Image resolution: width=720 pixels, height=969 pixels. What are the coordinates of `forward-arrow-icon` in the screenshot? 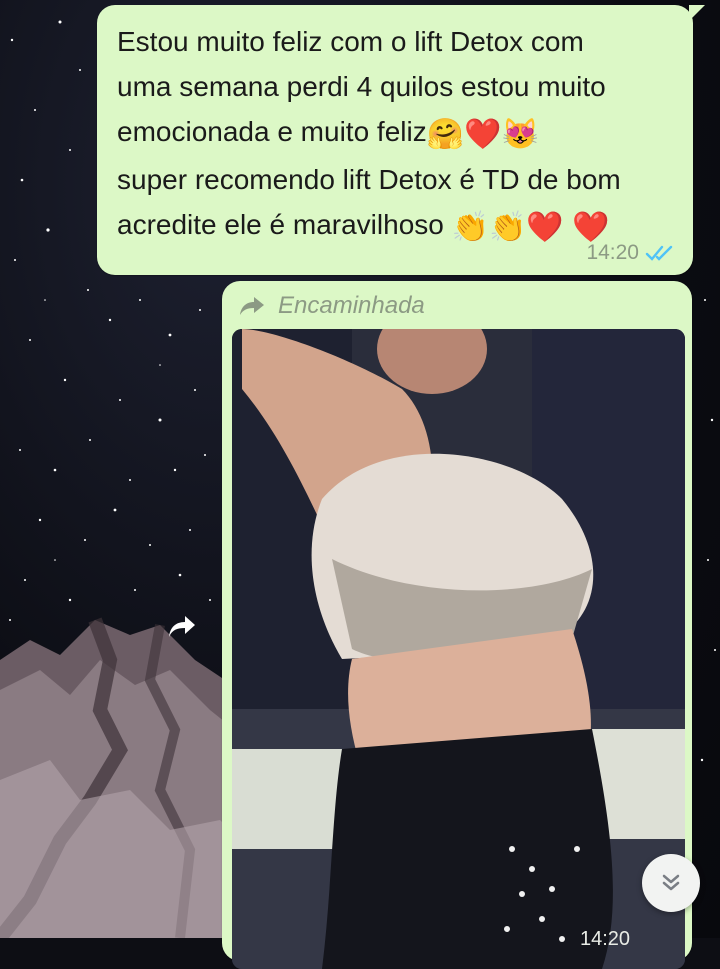 It's located at (252, 306).